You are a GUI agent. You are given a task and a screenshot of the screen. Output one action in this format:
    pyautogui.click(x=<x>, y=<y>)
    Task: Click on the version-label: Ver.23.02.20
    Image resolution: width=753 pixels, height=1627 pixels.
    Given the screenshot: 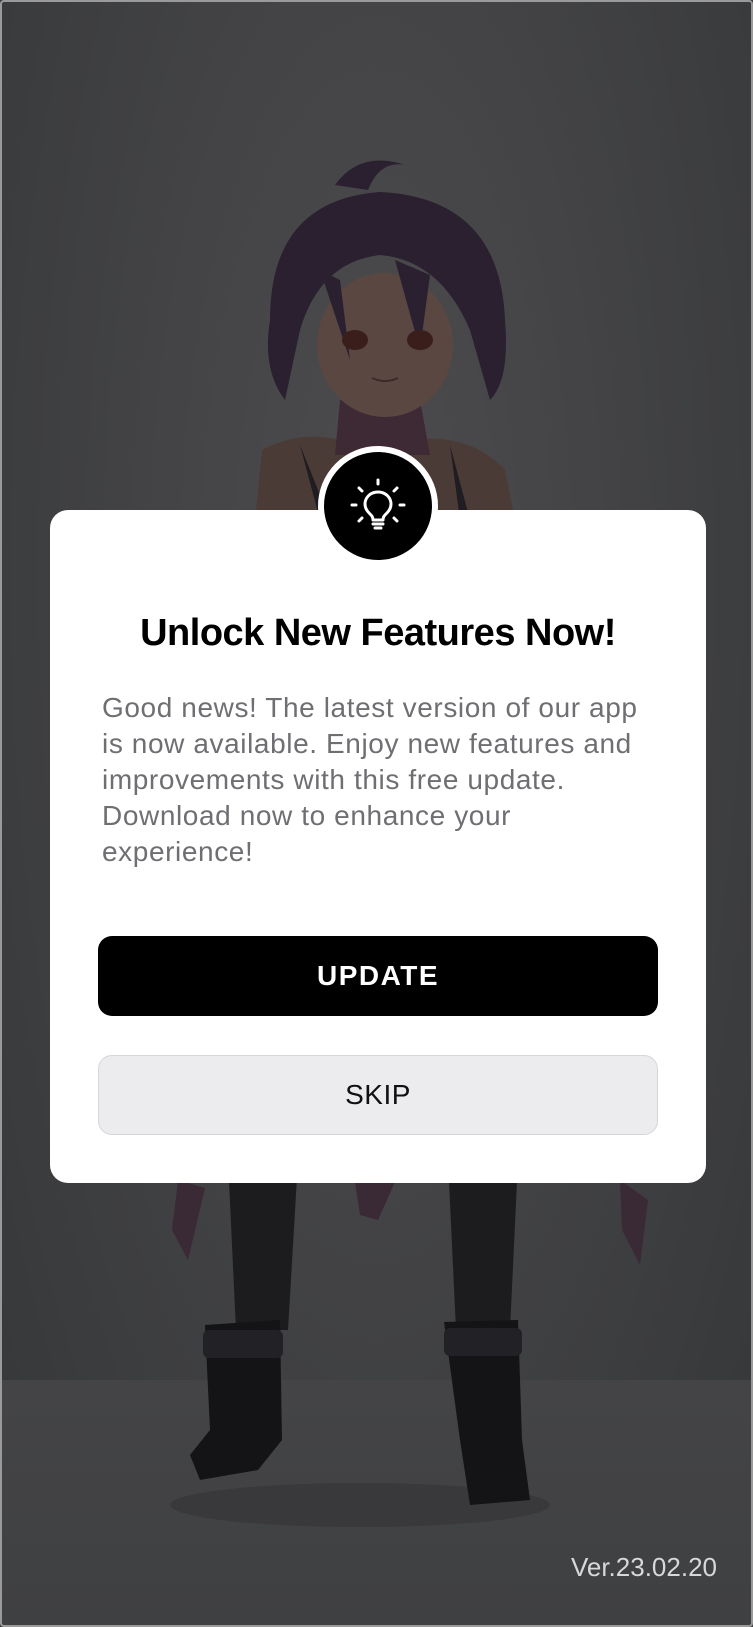 What is the action you would take?
    pyautogui.click(x=643, y=1567)
    